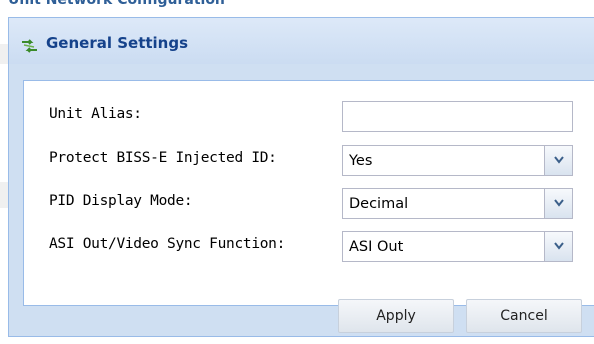  Describe the element at coordinates (29, 45) in the screenshot. I see `settings-arrows-icon` at that location.